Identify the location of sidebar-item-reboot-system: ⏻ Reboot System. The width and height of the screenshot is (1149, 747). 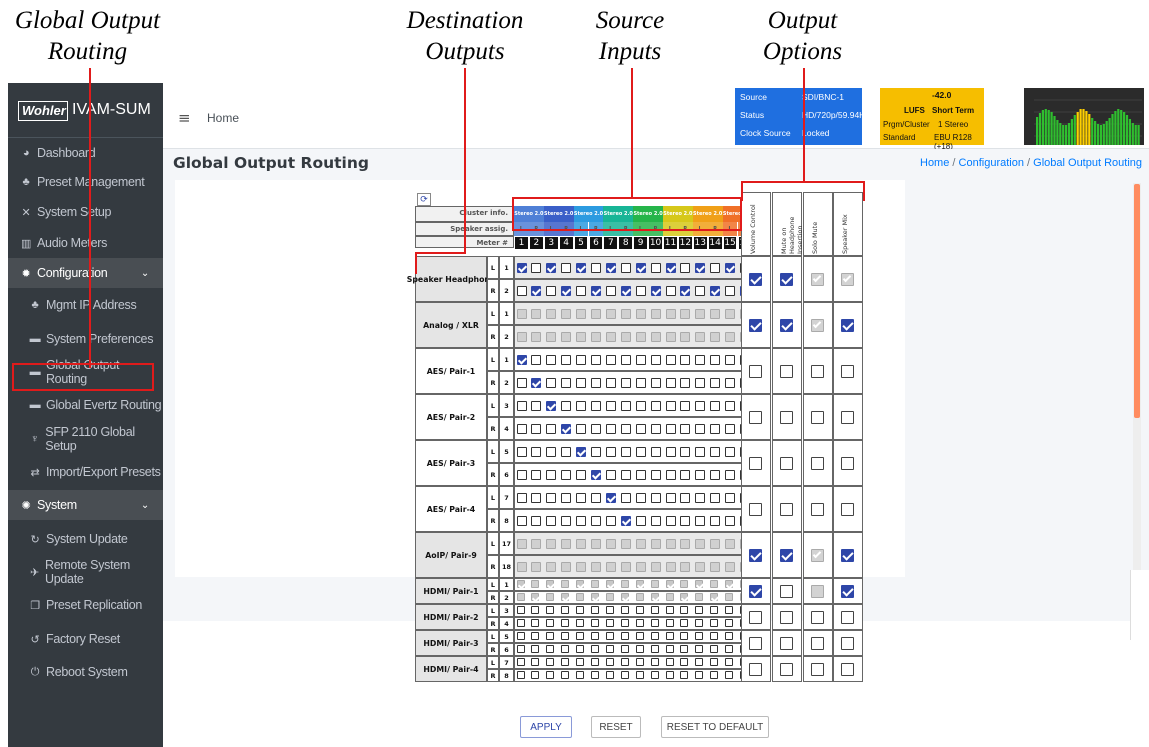
(85, 672).